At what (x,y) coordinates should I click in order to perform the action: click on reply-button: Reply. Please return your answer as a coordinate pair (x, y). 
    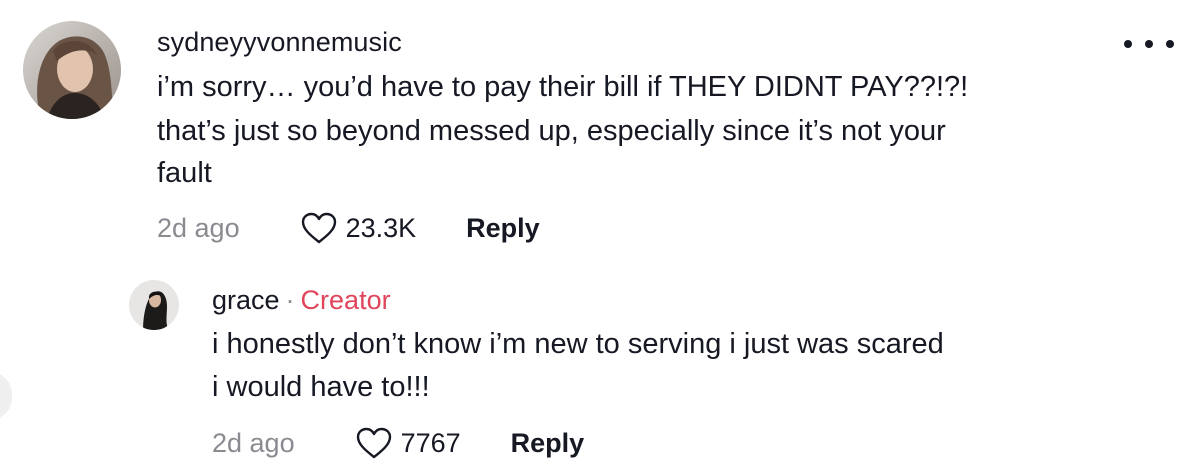
    Looking at the image, I should click on (503, 228).